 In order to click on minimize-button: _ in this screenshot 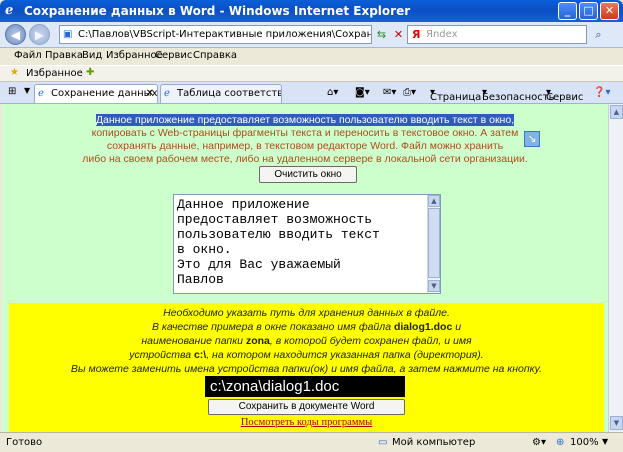, I will do `click(567, 11)`.